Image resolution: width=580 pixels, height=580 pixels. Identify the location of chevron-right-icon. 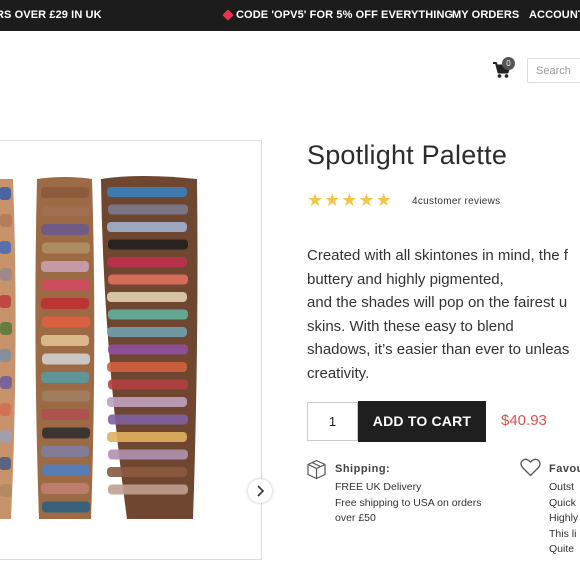
(261, 491).